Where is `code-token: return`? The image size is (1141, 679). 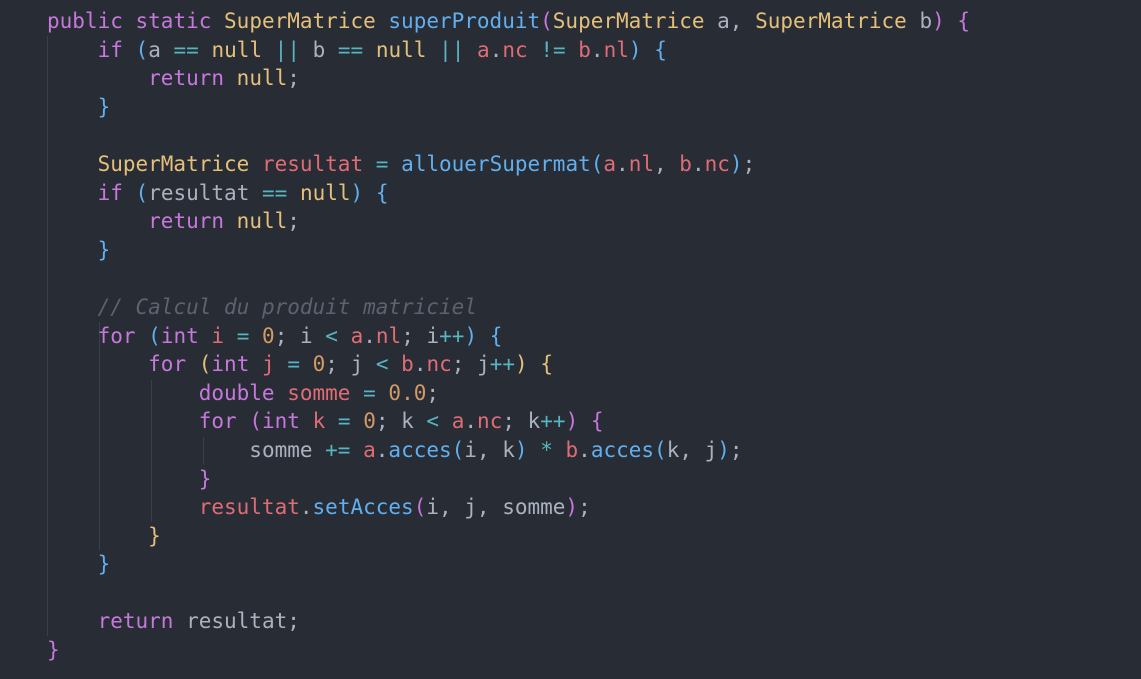
code-token: return is located at coordinates (186, 221).